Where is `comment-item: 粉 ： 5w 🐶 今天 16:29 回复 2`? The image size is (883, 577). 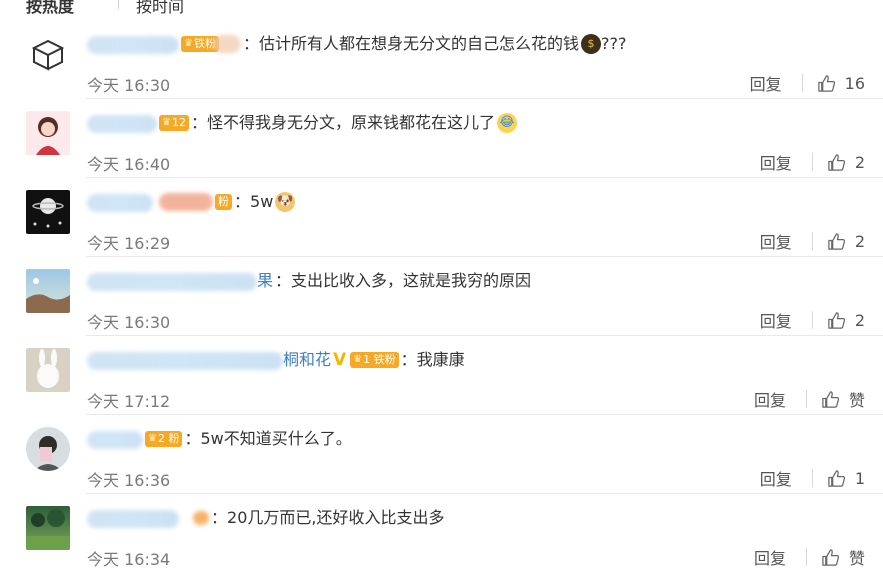 comment-item: 粉 ： 5w 🐶 今天 16:29 回复 2 is located at coordinates (441, 217).